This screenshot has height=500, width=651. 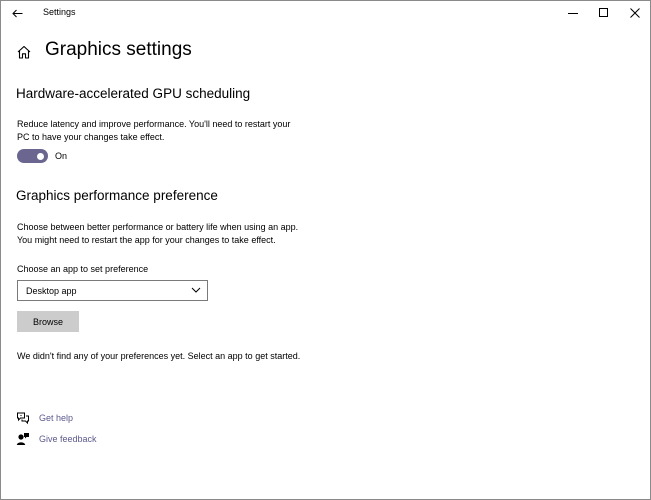 What do you see at coordinates (51, 290) in the screenshot?
I see `app-type-value: Desktop app` at bounding box center [51, 290].